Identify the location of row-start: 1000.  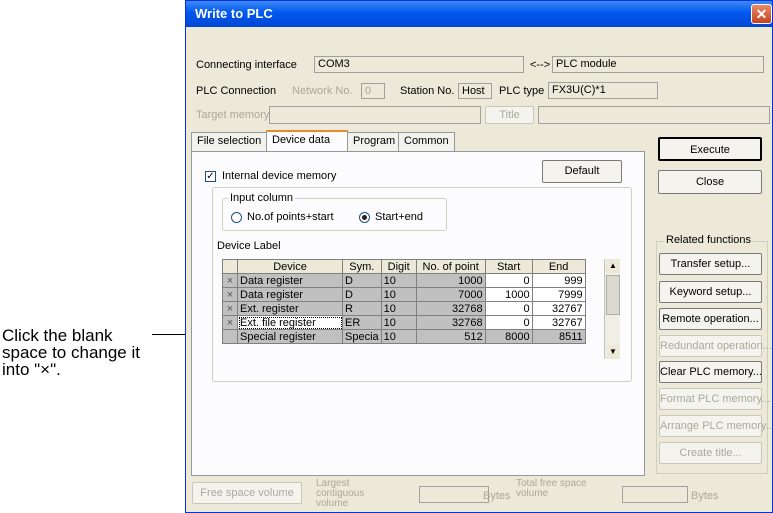
(508, 294).